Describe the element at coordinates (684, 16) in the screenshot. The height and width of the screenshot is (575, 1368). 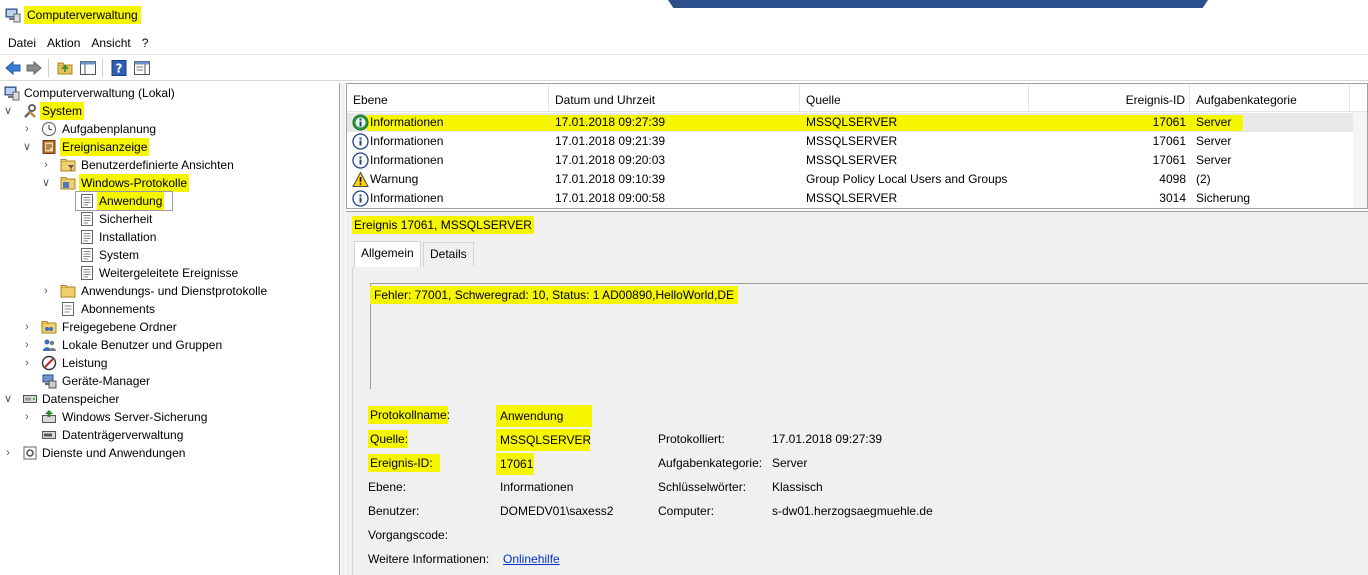
I see `title-bar: Computerverwaltung` at that location.